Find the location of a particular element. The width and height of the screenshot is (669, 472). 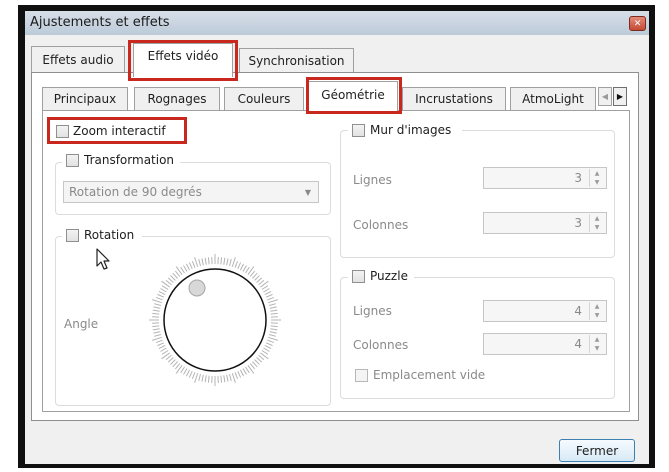

arrow-left-icon: ◀ is located at coordinates (605, 96).